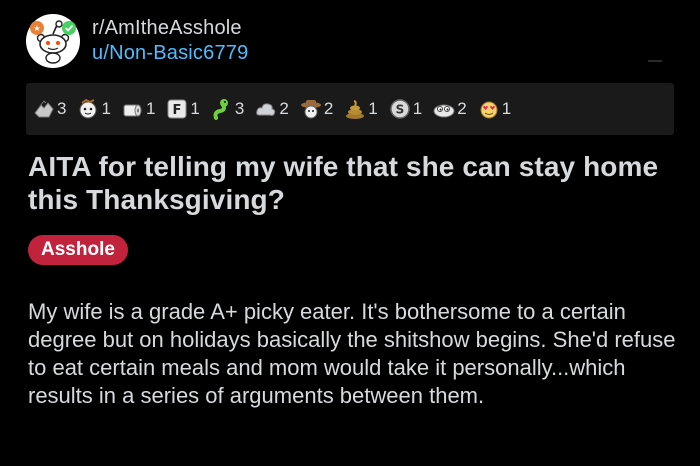 The height and width of the screenshot is (466, 700). Describe the element at coordinates (78, 250) in the screenshot. I see `post-flair: Asshole` at that location.